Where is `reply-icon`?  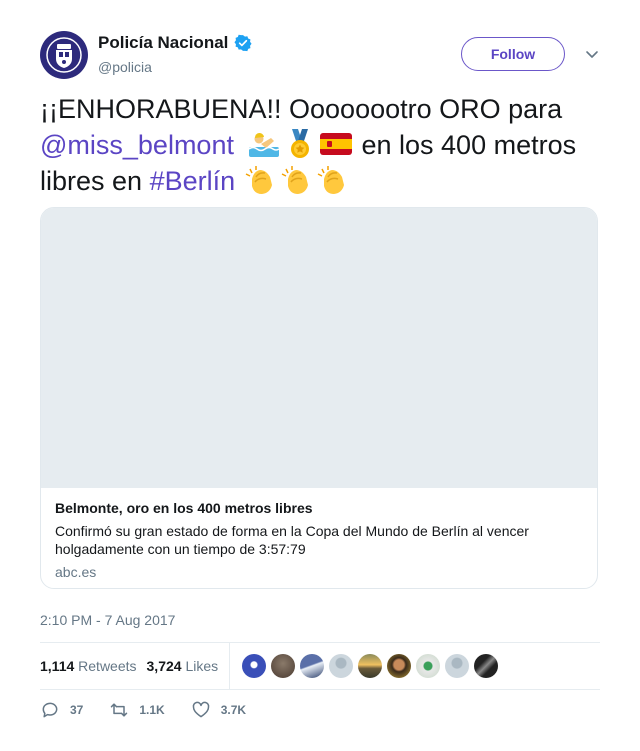
reply-icon is located at coordinates (50, 710).